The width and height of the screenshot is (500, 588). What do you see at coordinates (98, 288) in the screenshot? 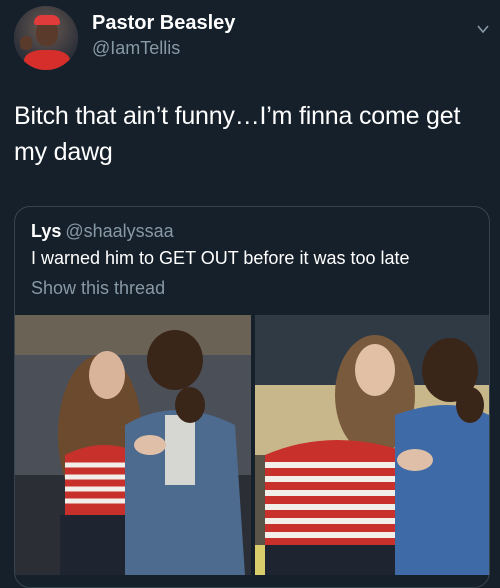
I see `show-thread-link: Show this thread` at bounding box center [98, 288].